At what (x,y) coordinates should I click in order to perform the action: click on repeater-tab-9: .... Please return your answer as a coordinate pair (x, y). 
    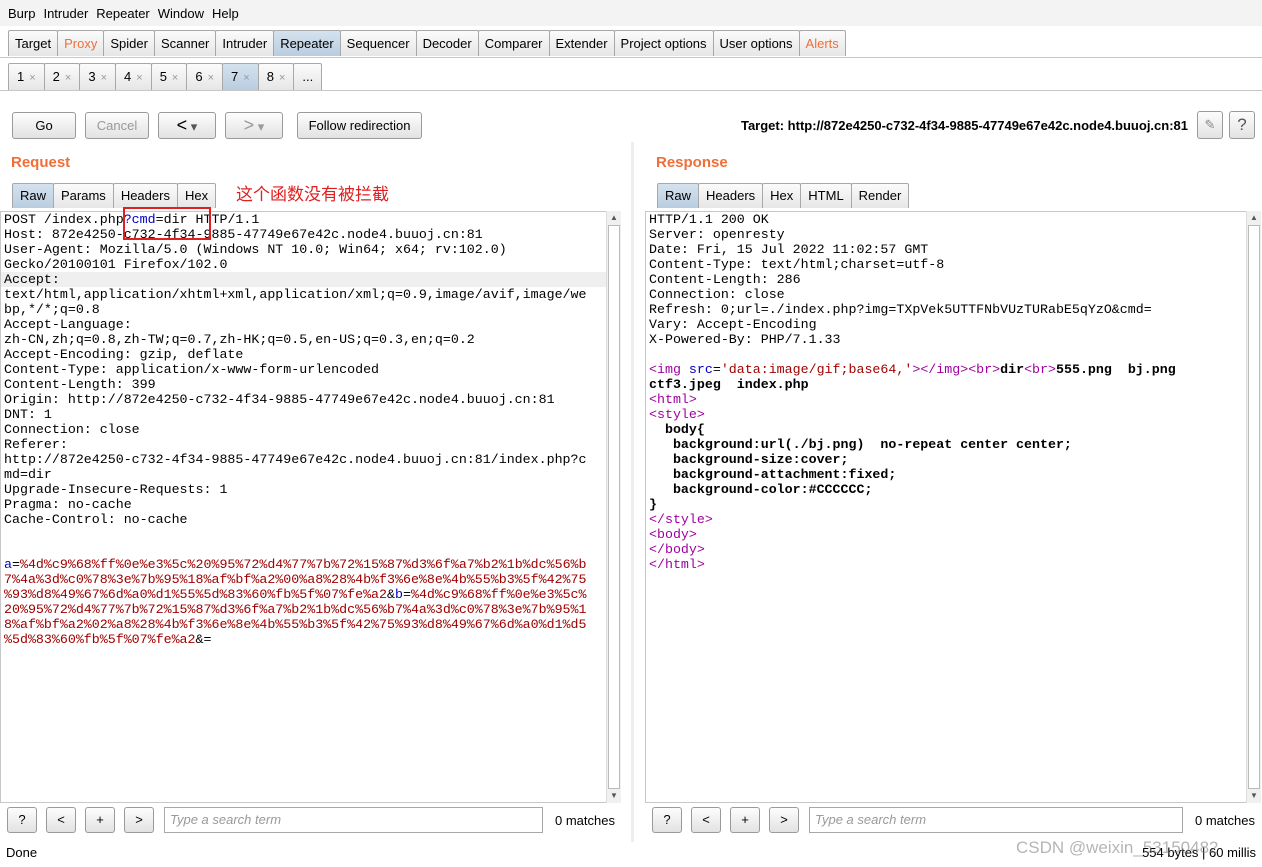
    Looking at the image, I should click on (308, 76).